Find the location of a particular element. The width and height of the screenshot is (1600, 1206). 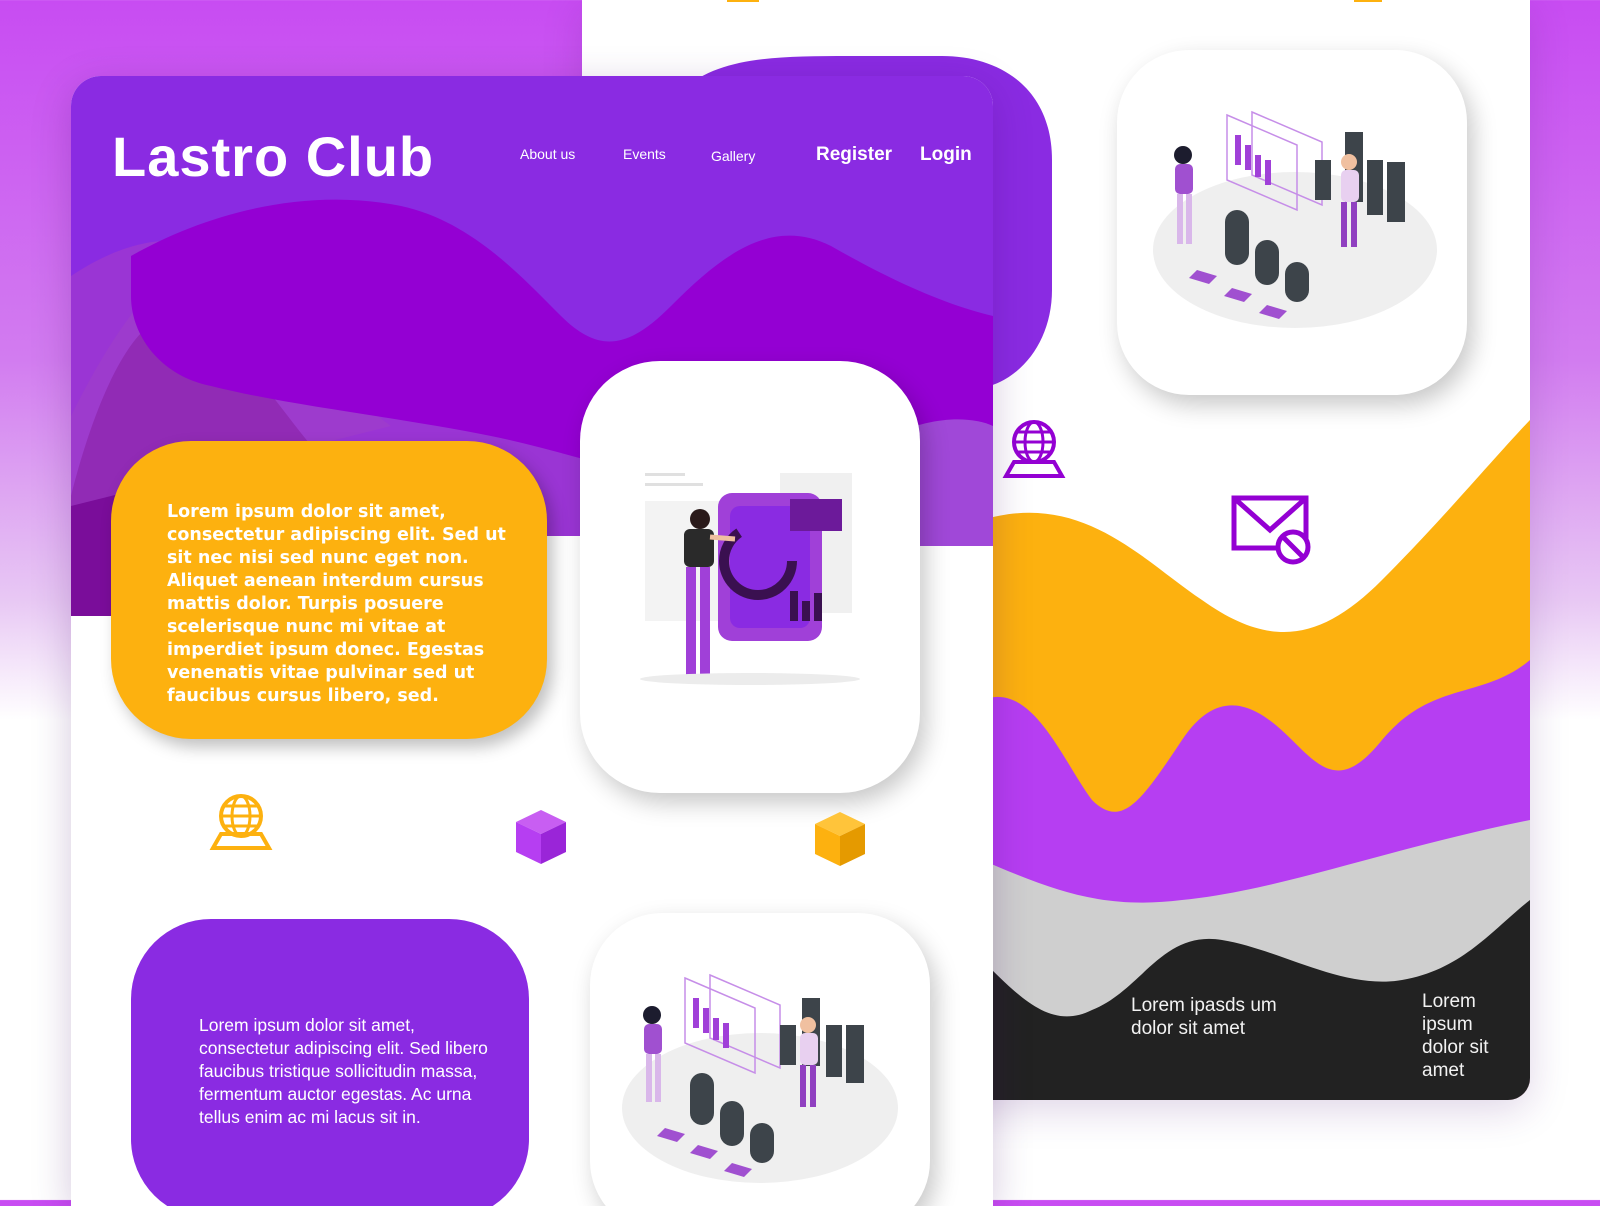

footer-text-1: Lorem ipasds um dolor sit amet is located at coordinates (1204, 1017).